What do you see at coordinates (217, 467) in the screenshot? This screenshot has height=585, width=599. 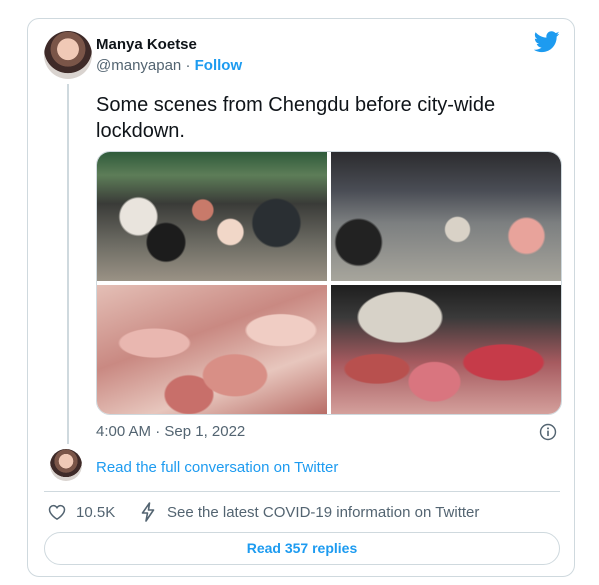 I see `read-conversation-link: Read the full conversation on Twitter` at bounding box center [217, 467].